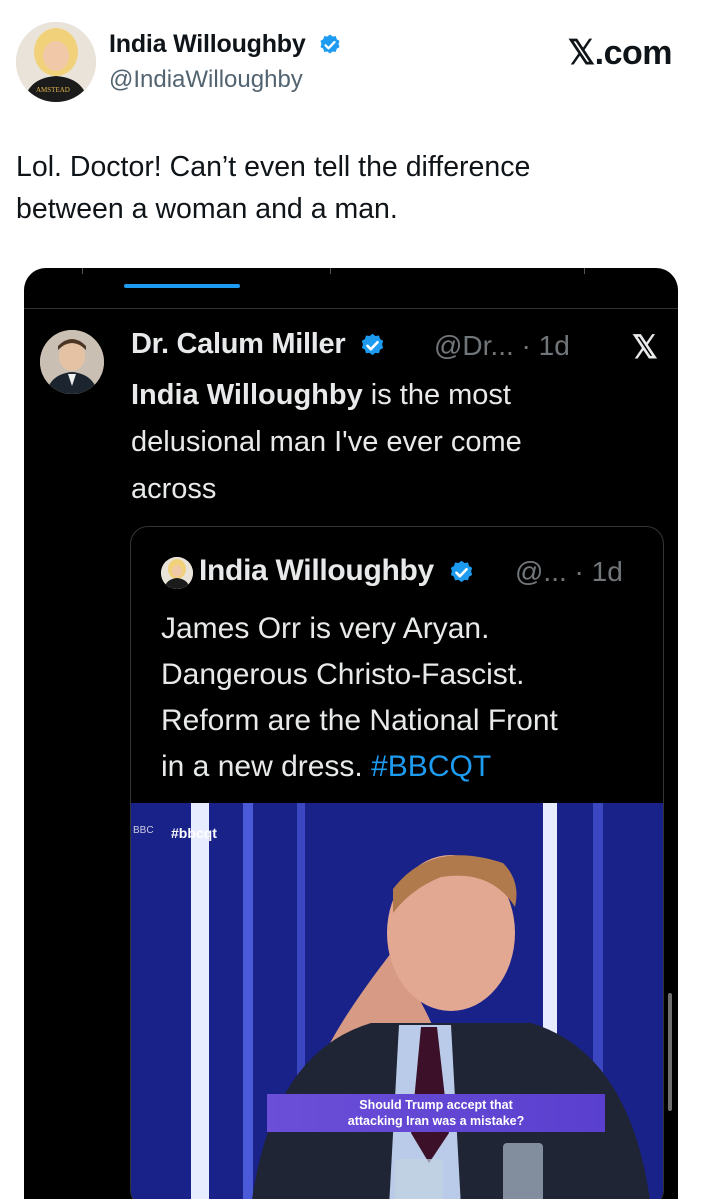 The image size is (702, 1199). I want to click on reply-text-line: India Willoughby is the most, so click(391, 395).